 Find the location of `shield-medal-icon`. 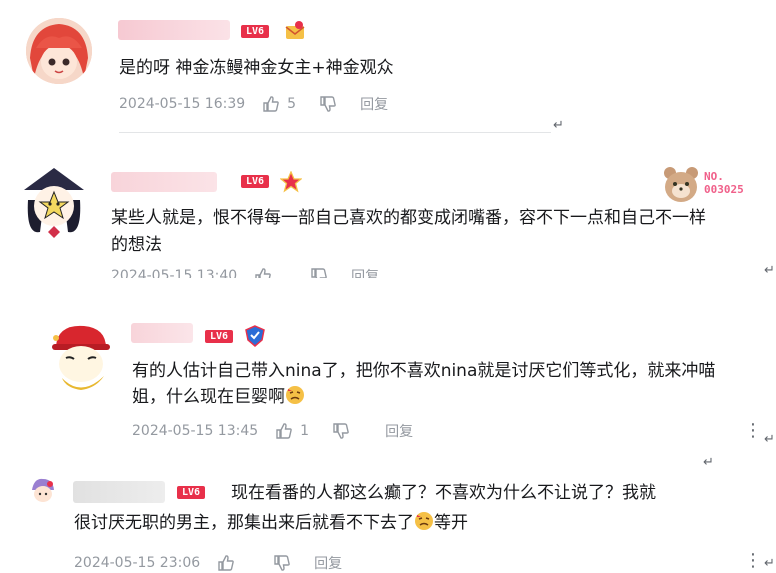

shield-medal-icon is located at coordinates (255, 336).